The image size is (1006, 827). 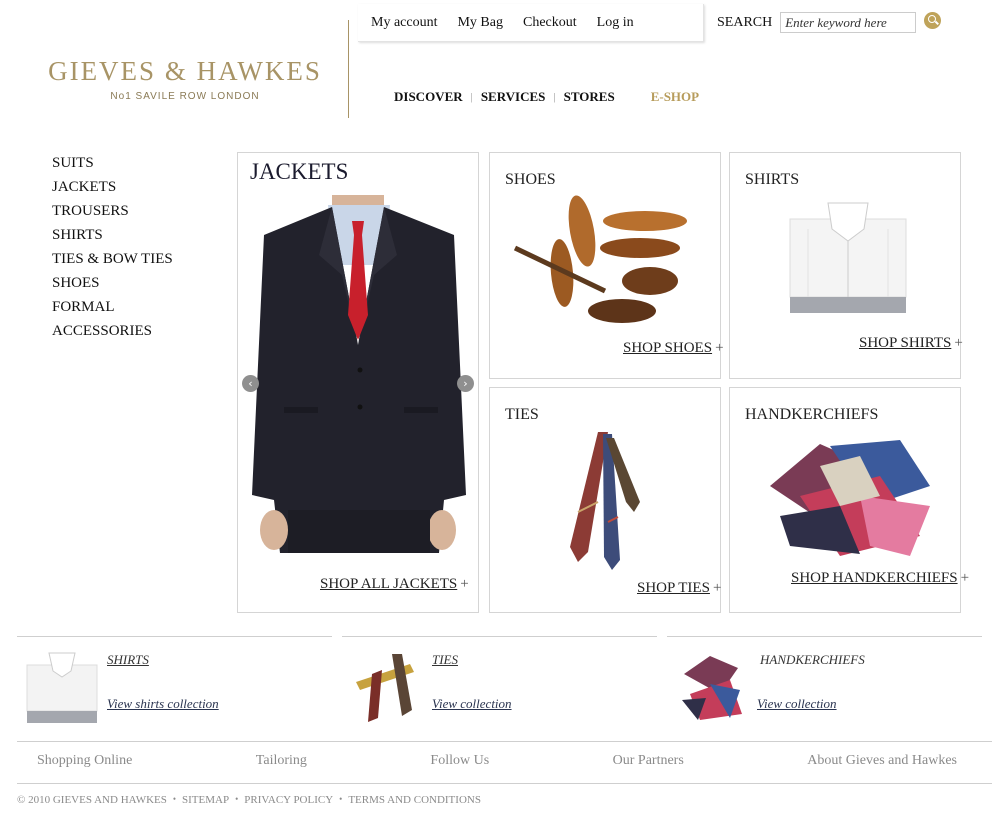 I want to click on promo-shirts-image, so click(x=62, y=688).